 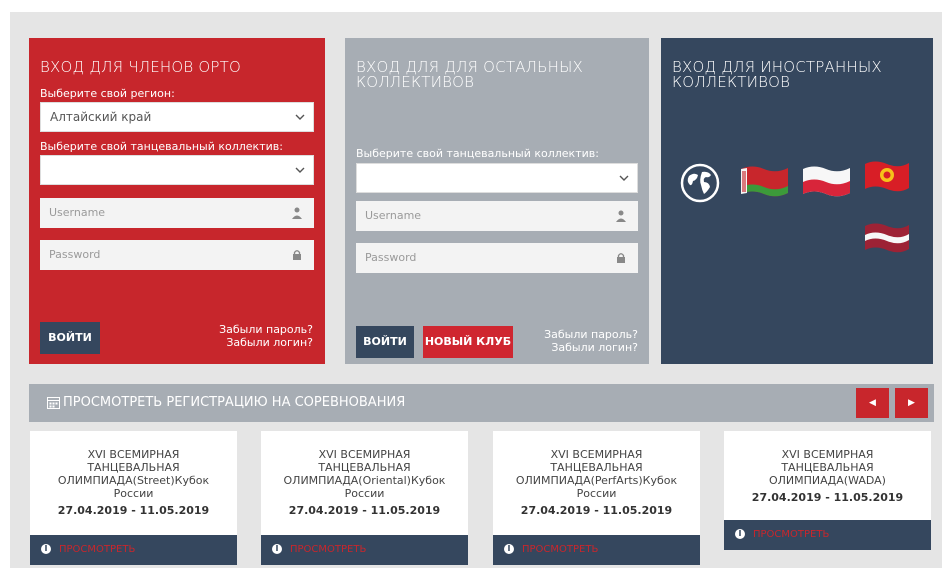 I want to click on orto-panel-title: ВХОД ДЛЯ ЧЛЕНОВ ОРТО, so click(x=140, y=67).